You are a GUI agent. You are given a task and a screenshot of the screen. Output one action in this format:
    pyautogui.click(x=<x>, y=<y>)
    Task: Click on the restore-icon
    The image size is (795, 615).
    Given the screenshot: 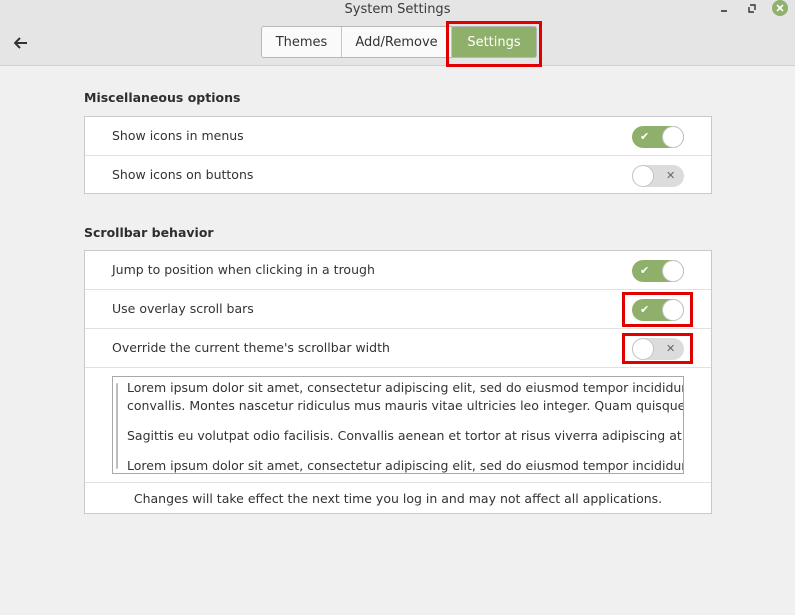 What is the action you would take?
    pyautogui.click(x=752, y=8)
    